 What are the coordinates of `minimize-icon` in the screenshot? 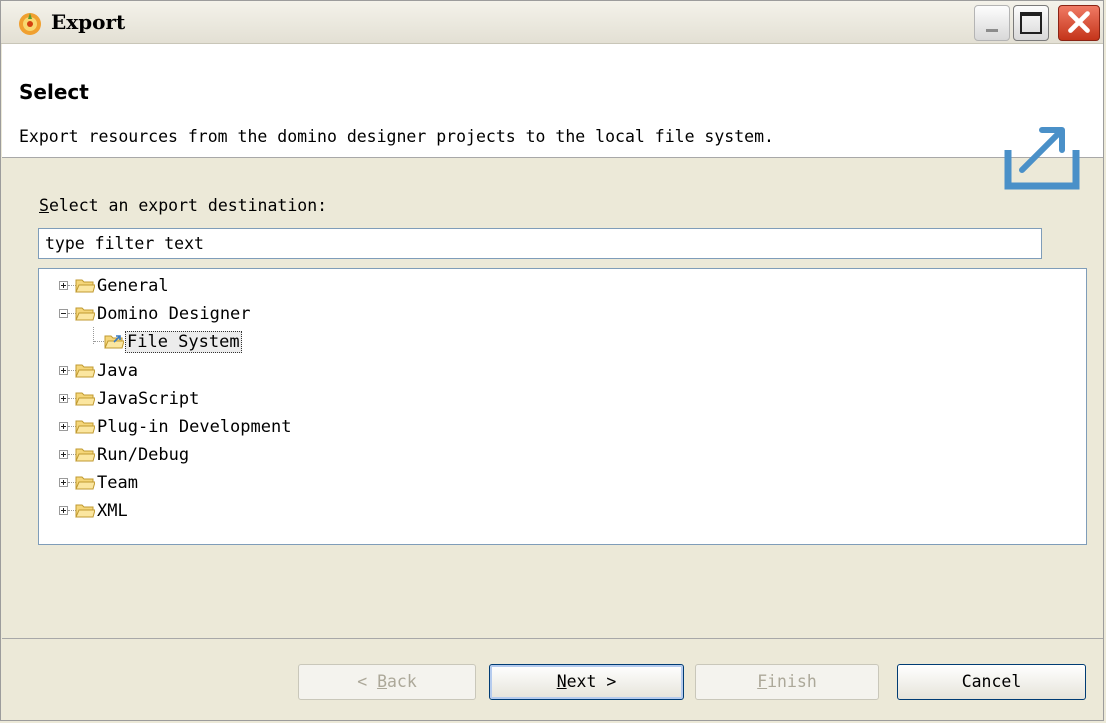 It's located at (992, 30).